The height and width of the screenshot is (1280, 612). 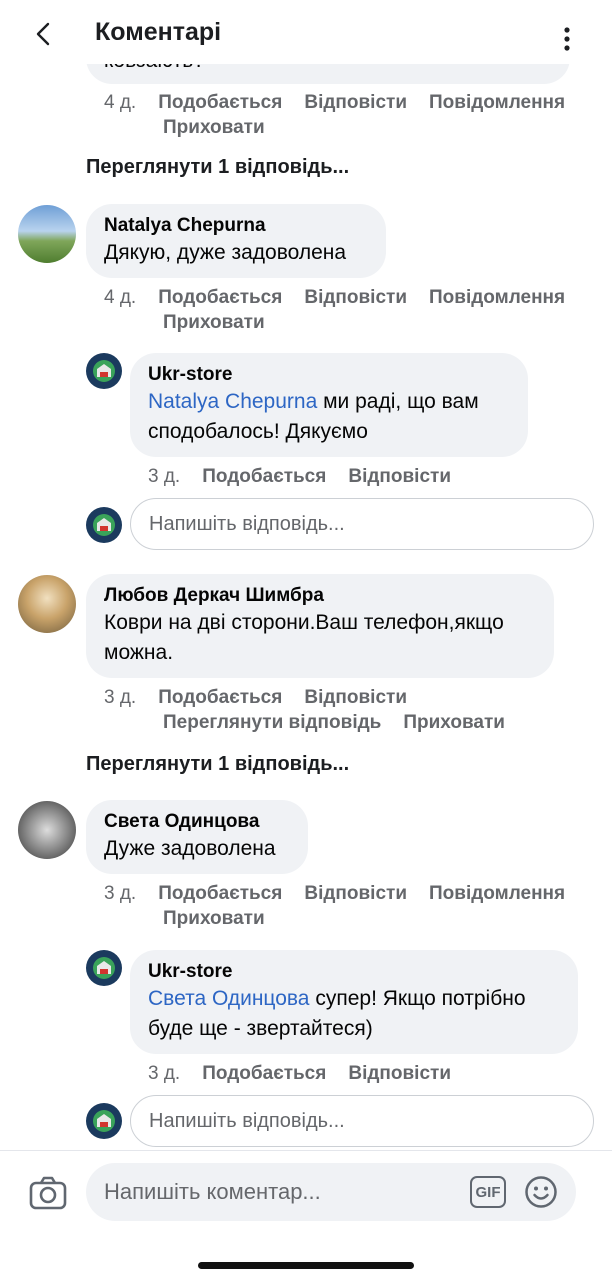 I want to click on view-reply-button: Переглянути відповідь, so click(x=272, y=722).